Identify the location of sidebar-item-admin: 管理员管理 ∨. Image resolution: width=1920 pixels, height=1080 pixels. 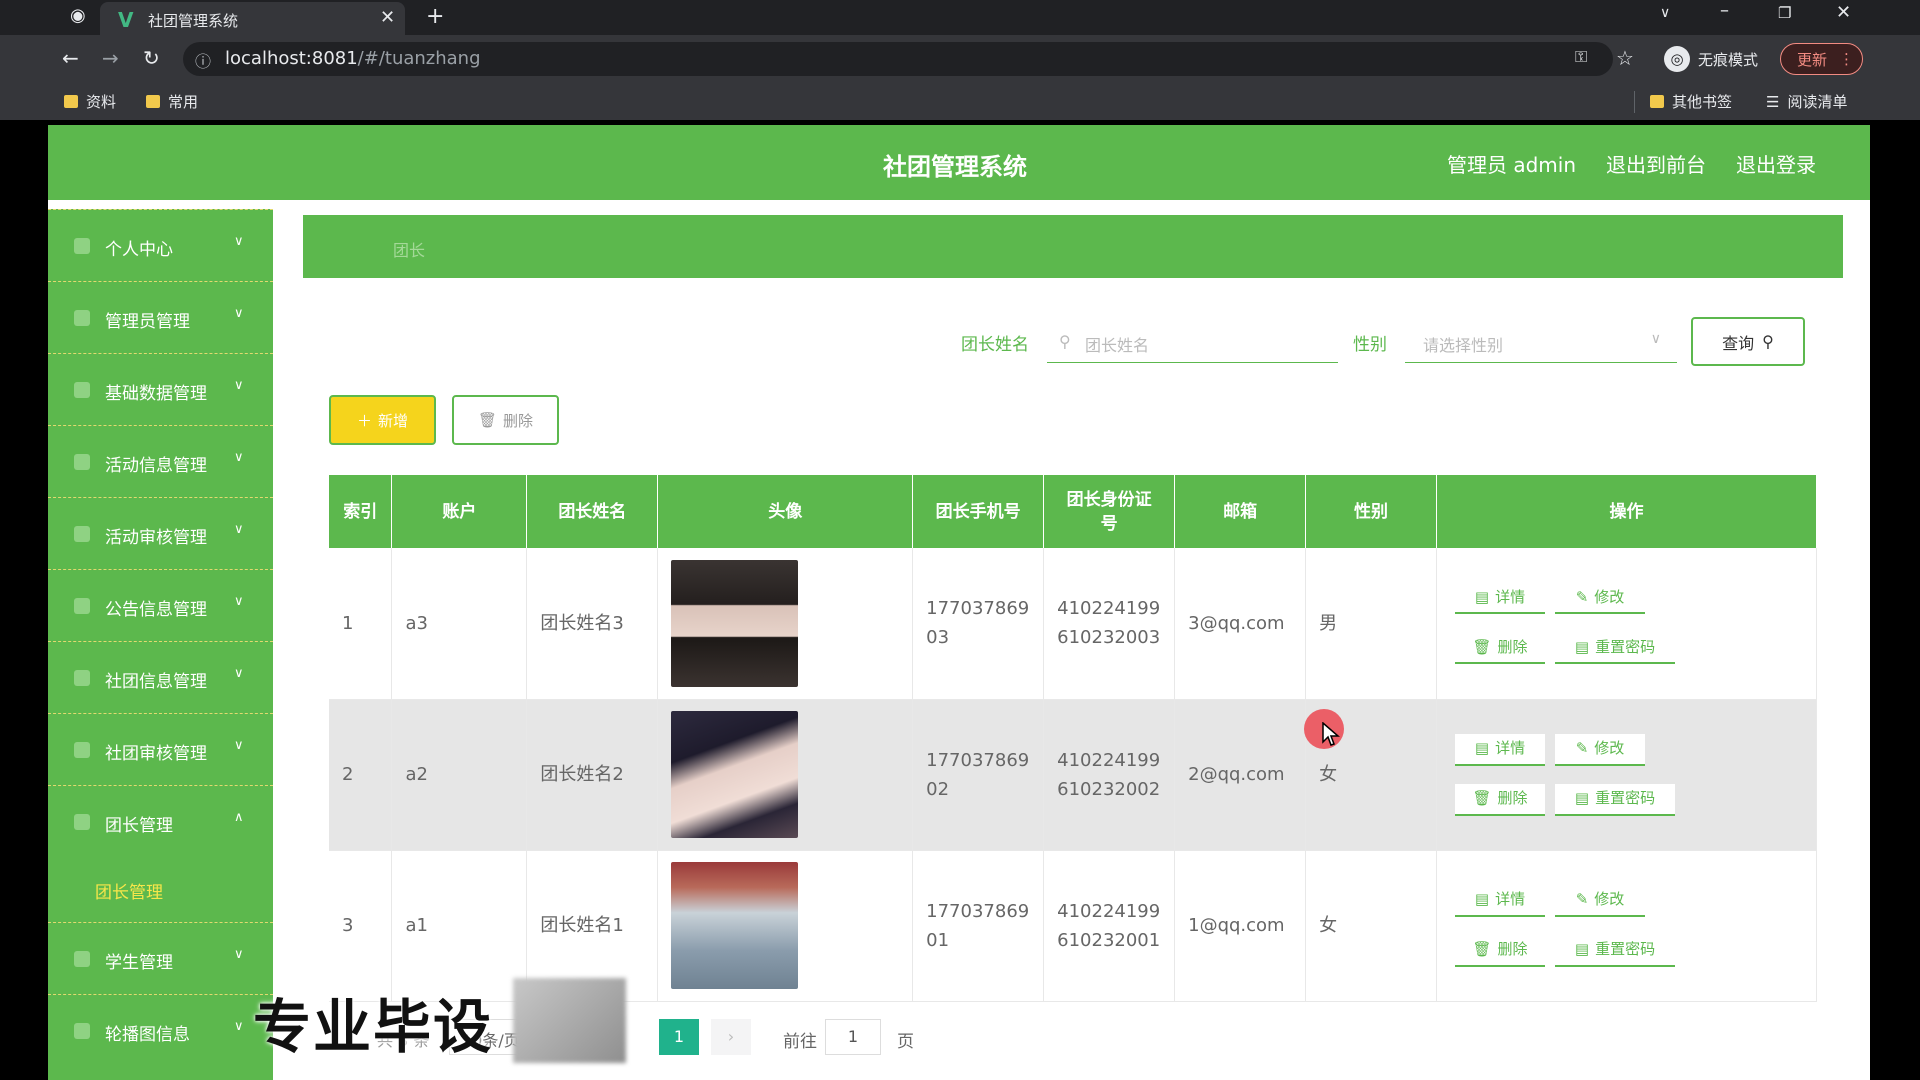
(160, 317).